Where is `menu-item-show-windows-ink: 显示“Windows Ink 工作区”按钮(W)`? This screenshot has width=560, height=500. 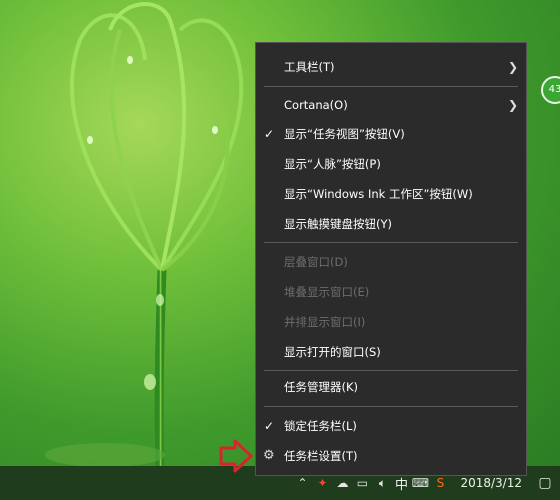 menu-item-show-windows-ink: 显示“Windows Ink 工作区”按钮(W) is located at coordinates (391, 194).